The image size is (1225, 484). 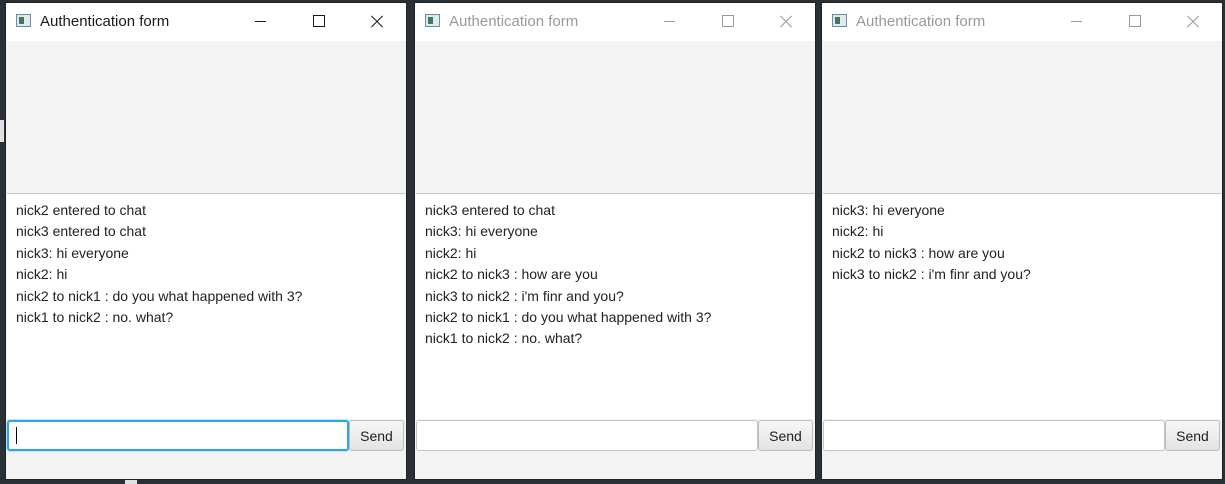 What do you see at coordinates (81, 210) in the screenshot?
I see `chat-message: nick2 entered to chat` at bounding box center [81, 210].